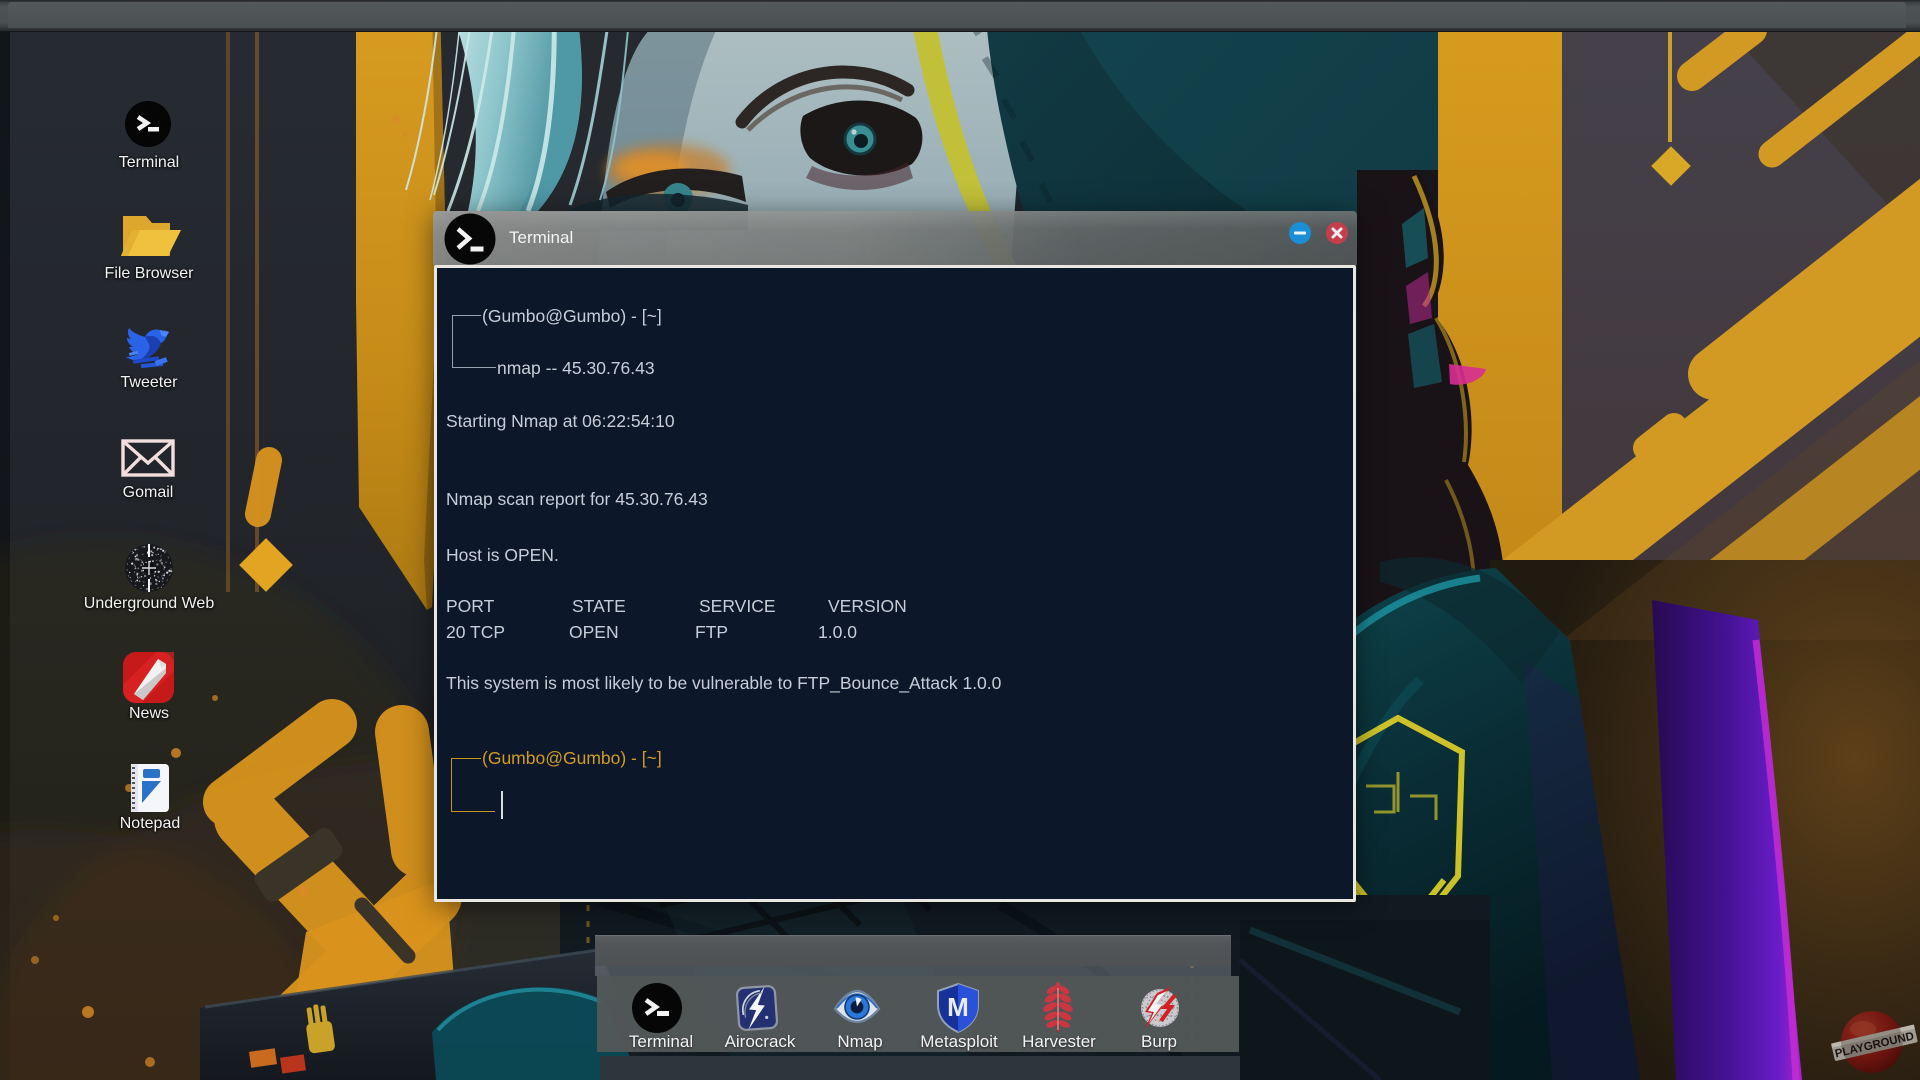  I want to click on svg-text: M, so click(958, 1007).